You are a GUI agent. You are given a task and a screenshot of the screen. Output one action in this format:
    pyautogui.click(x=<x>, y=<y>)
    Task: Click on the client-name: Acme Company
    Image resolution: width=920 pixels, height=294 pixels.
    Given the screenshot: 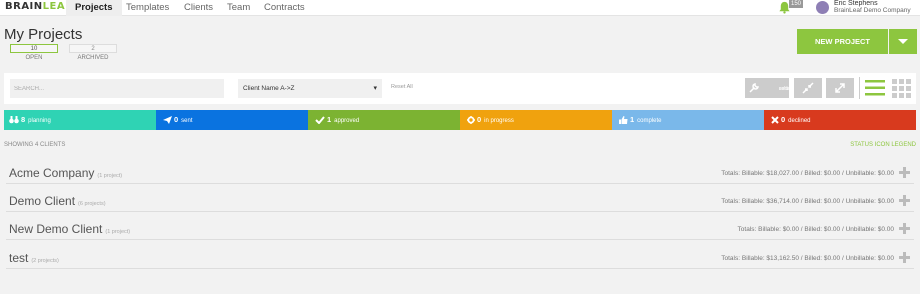 What is the action you would take?
    pyautogui.click(x=52, y=173)
    